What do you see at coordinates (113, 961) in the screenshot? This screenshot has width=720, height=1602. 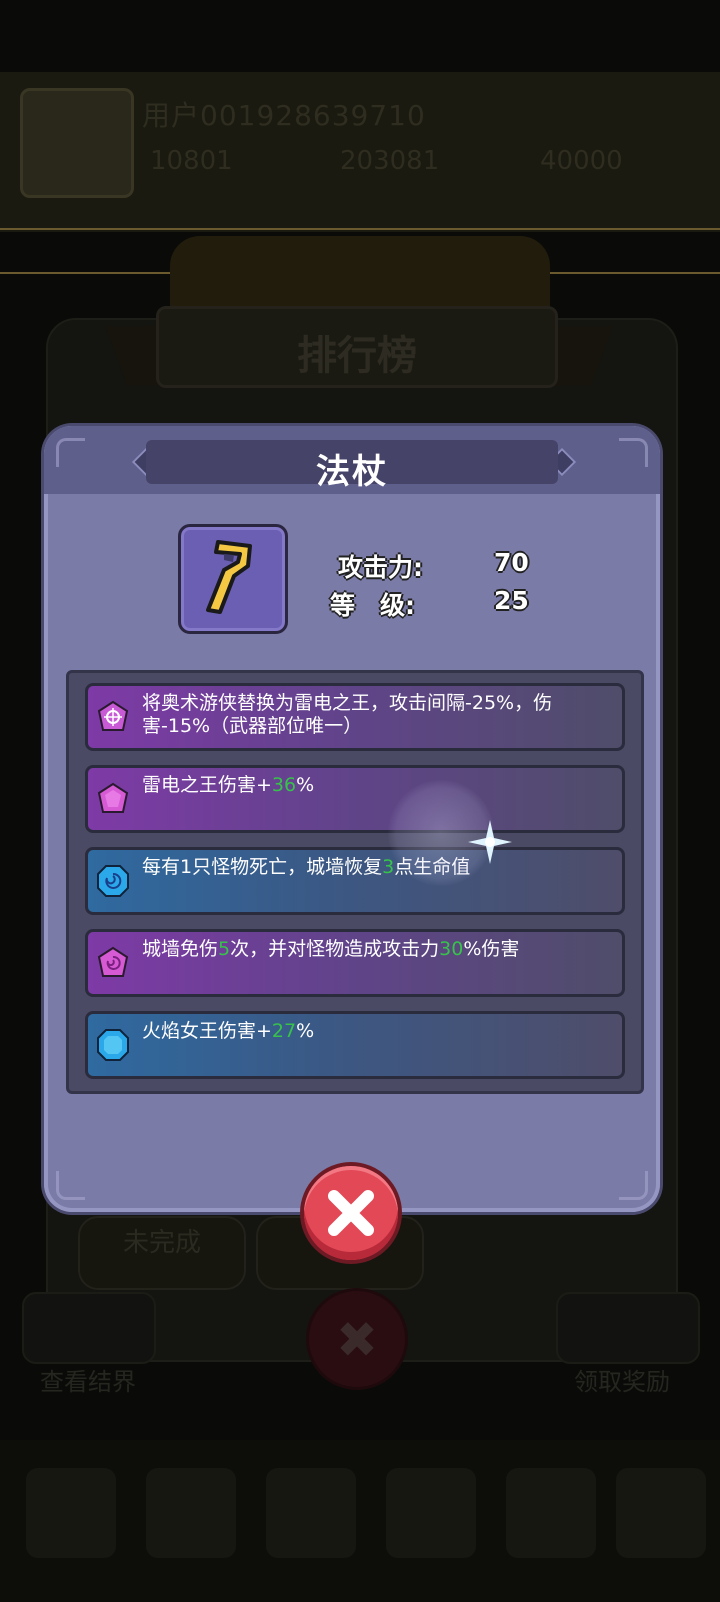 I see `purple-swirl-gem-icon` at bounding box center [113, 961].